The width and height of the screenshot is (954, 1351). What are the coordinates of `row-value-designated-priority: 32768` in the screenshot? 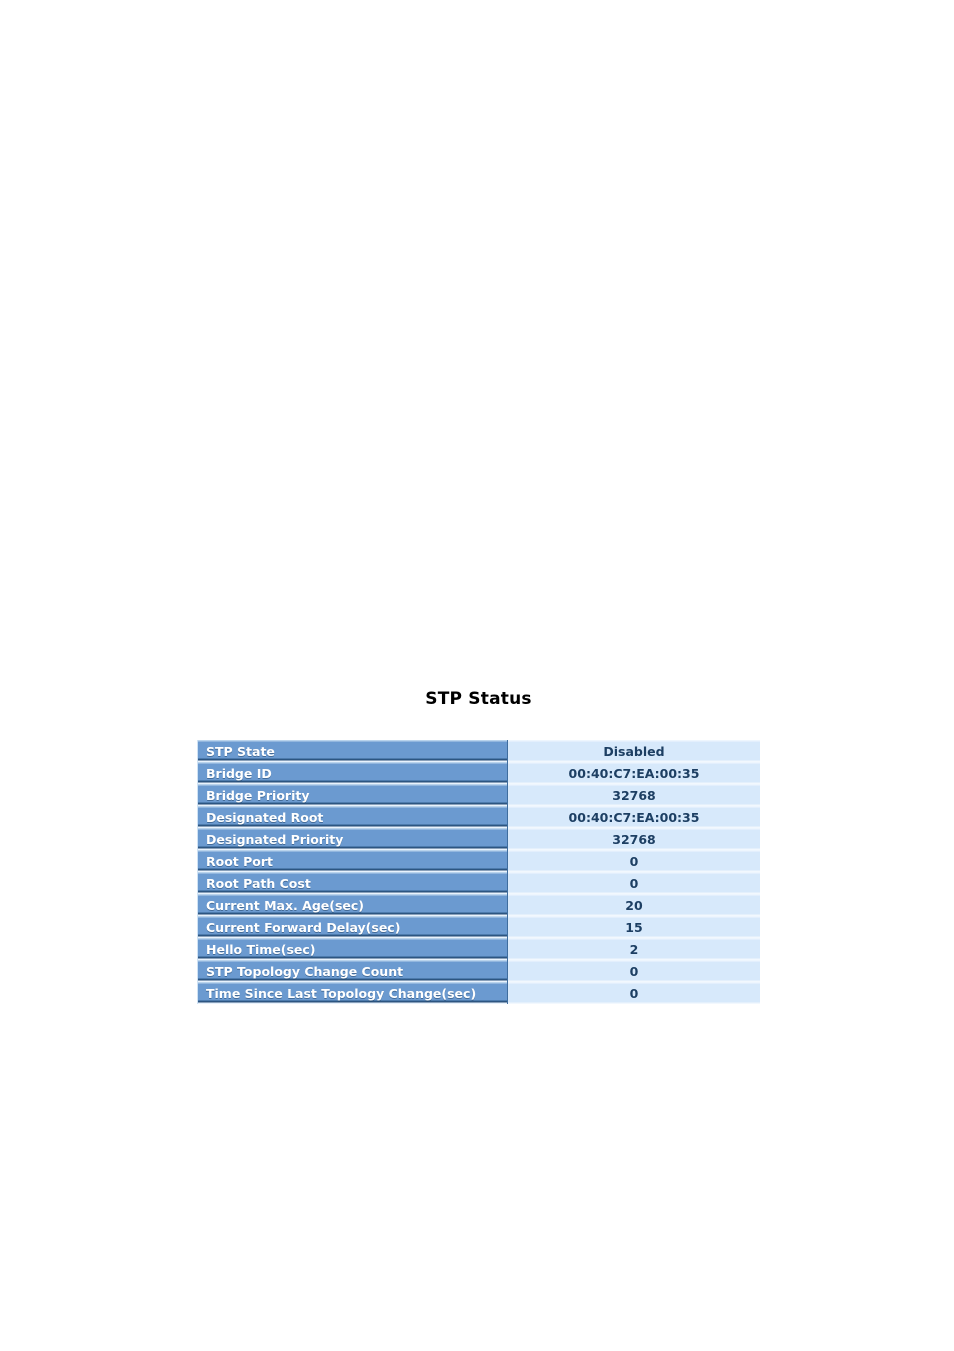 It's located at (634, 839).